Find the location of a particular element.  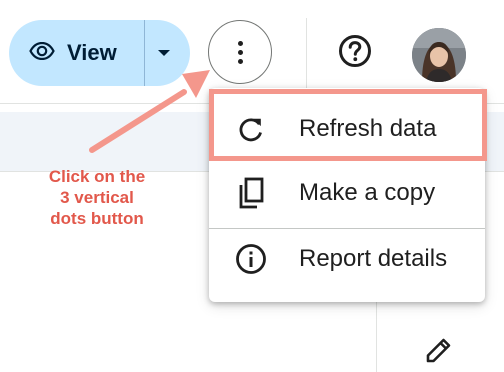

help-button is located at coordinates (355, 53).